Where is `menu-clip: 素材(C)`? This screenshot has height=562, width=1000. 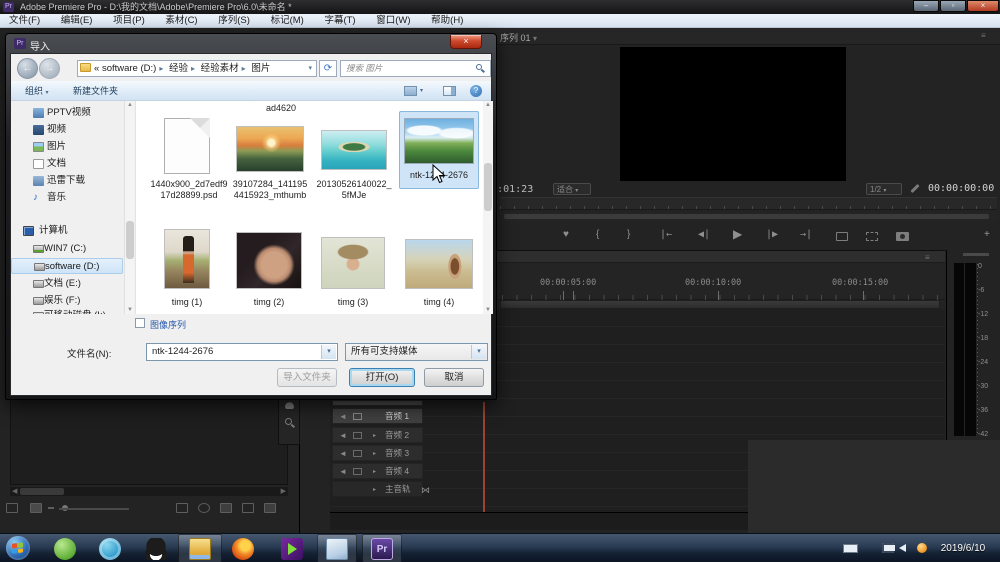
menu-clip: 素材(C) is located at coordinates (181, 21).